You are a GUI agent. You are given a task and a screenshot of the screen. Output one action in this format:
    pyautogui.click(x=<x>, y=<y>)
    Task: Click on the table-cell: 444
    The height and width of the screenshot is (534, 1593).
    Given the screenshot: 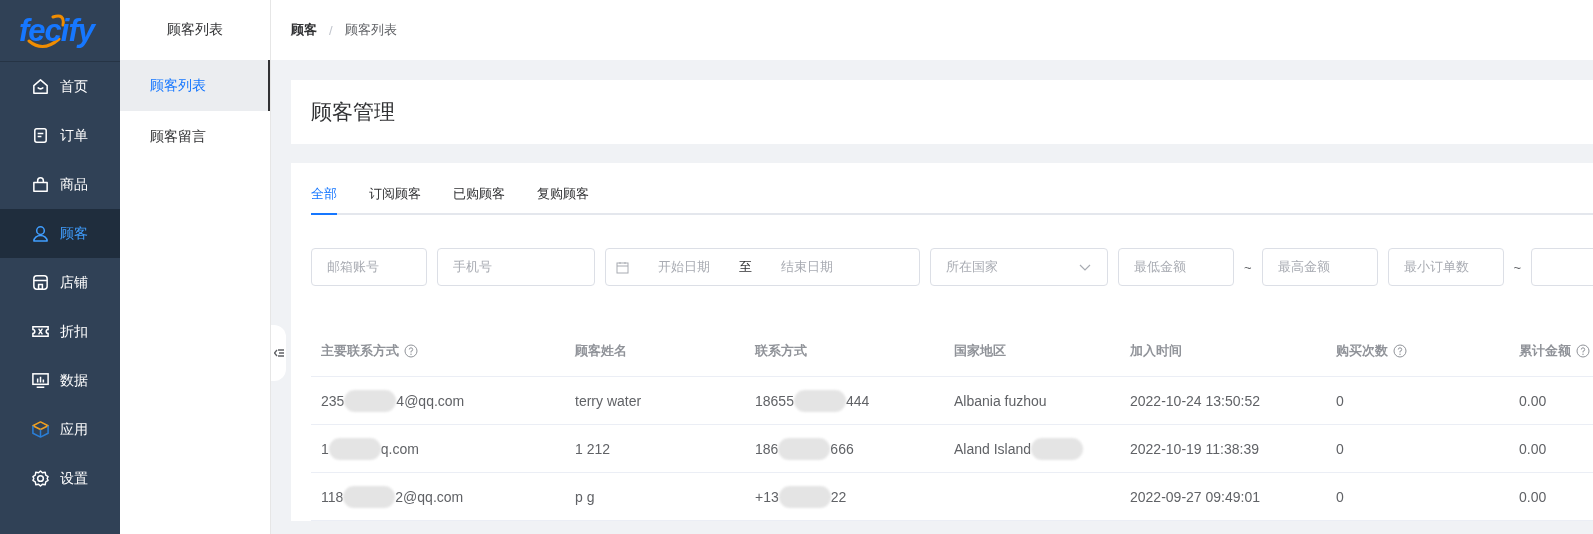 What is the action you would take?
    pyautogui.click(x=857, y=400)
    